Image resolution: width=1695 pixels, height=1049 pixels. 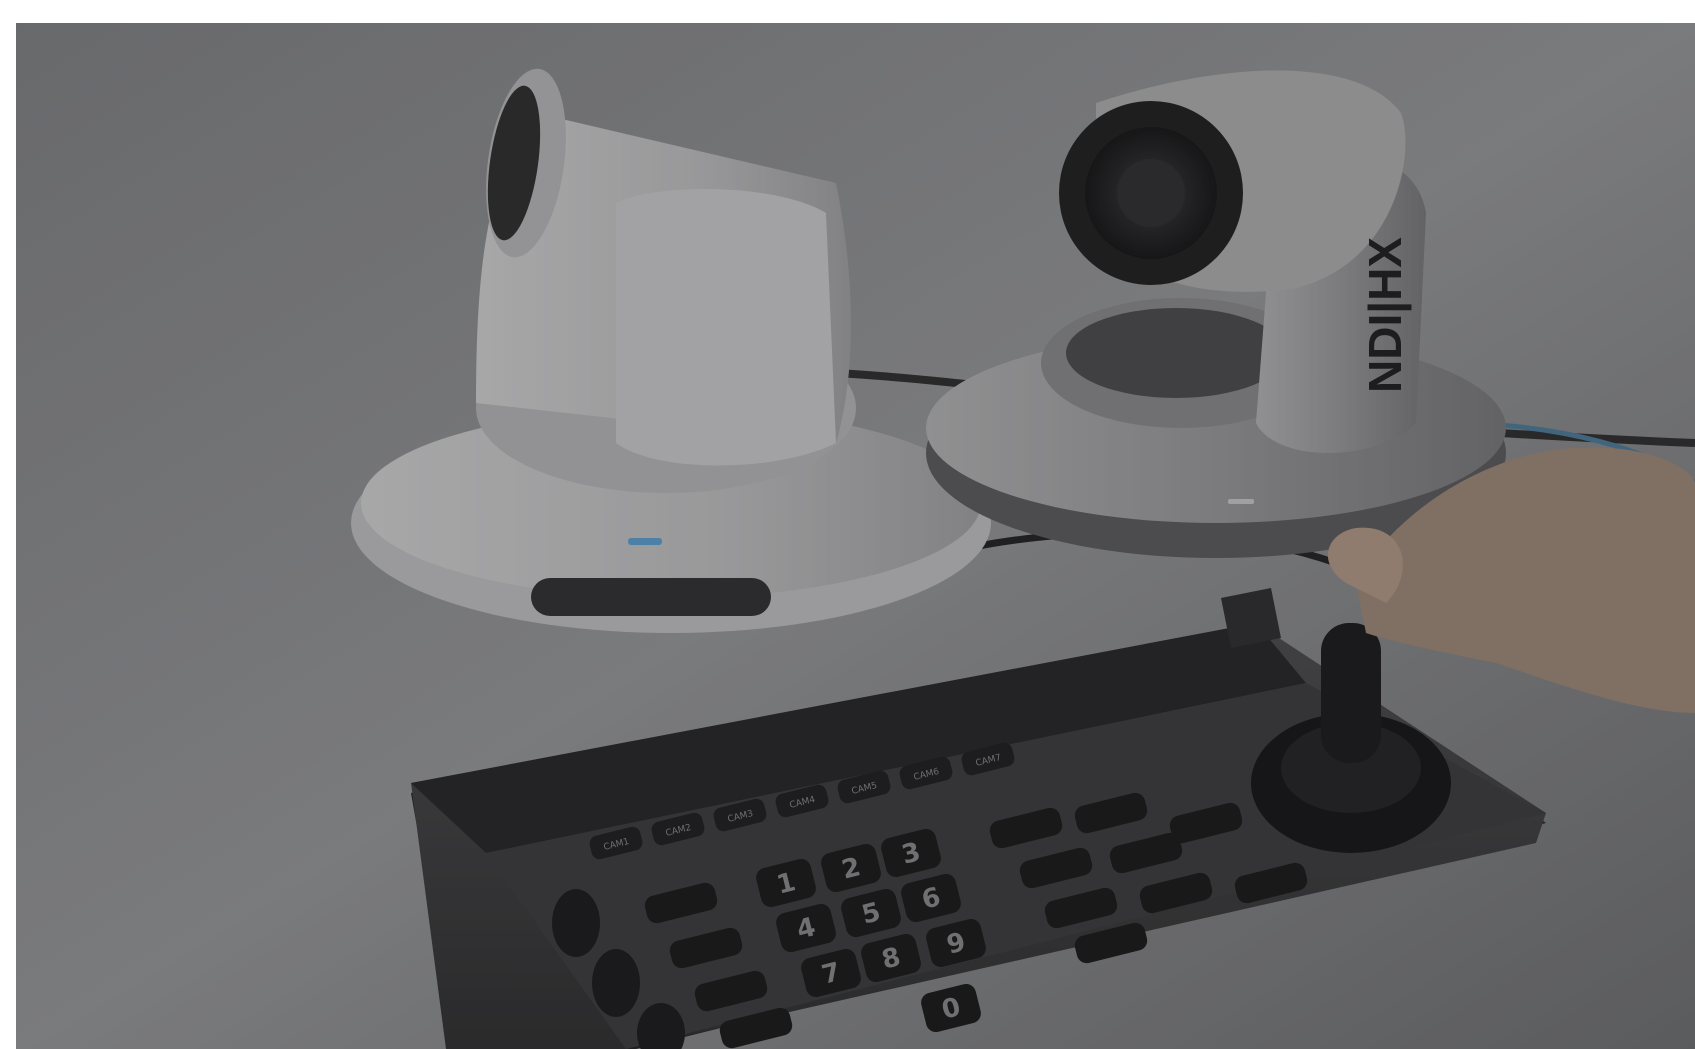 What do you see at coordinates (645, 541) in the screenshot?
I see `status-led-icon` at bounding box center [645, 541].